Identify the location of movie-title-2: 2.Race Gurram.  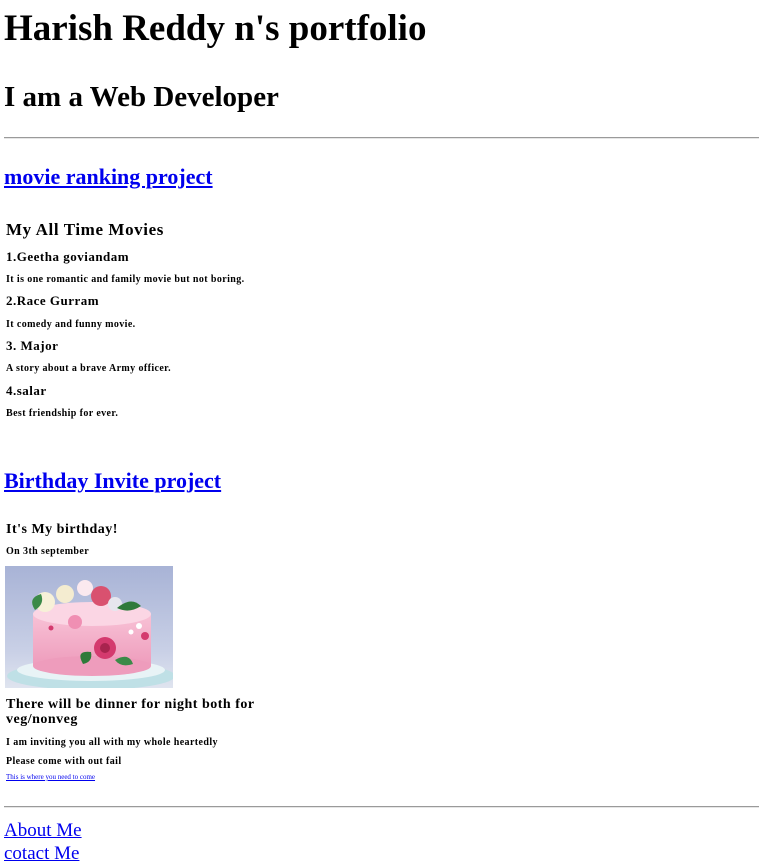
(53, 300).